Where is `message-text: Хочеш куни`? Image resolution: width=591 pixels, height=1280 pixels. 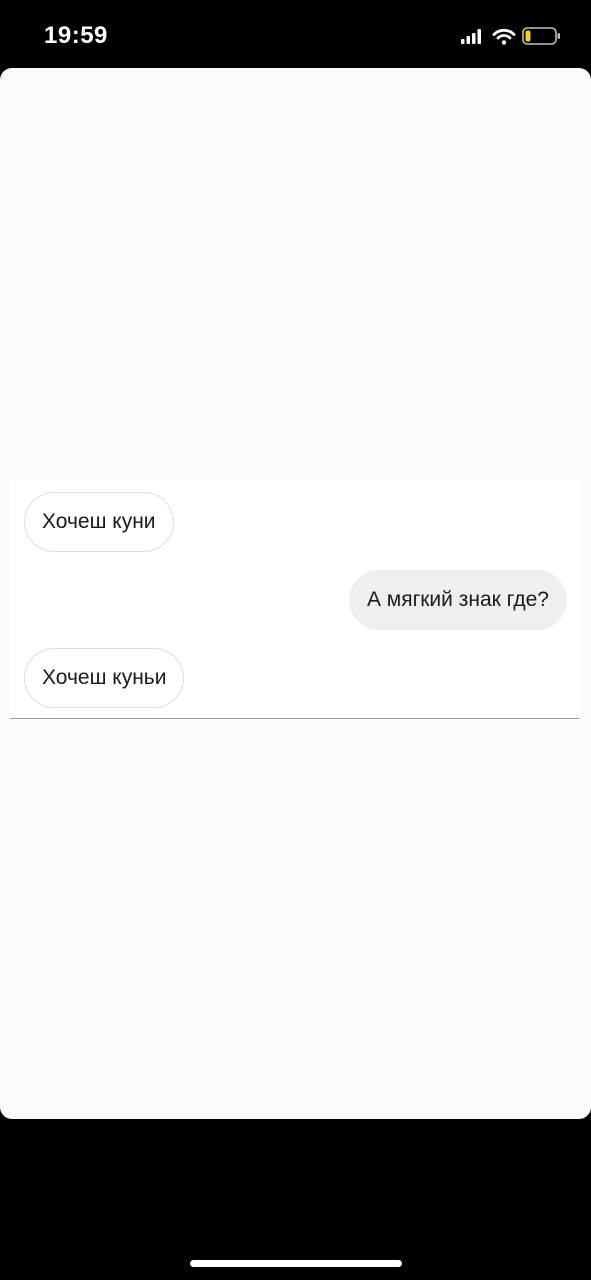 message-text: Хочеш куни is located at coordinates (99, 521).